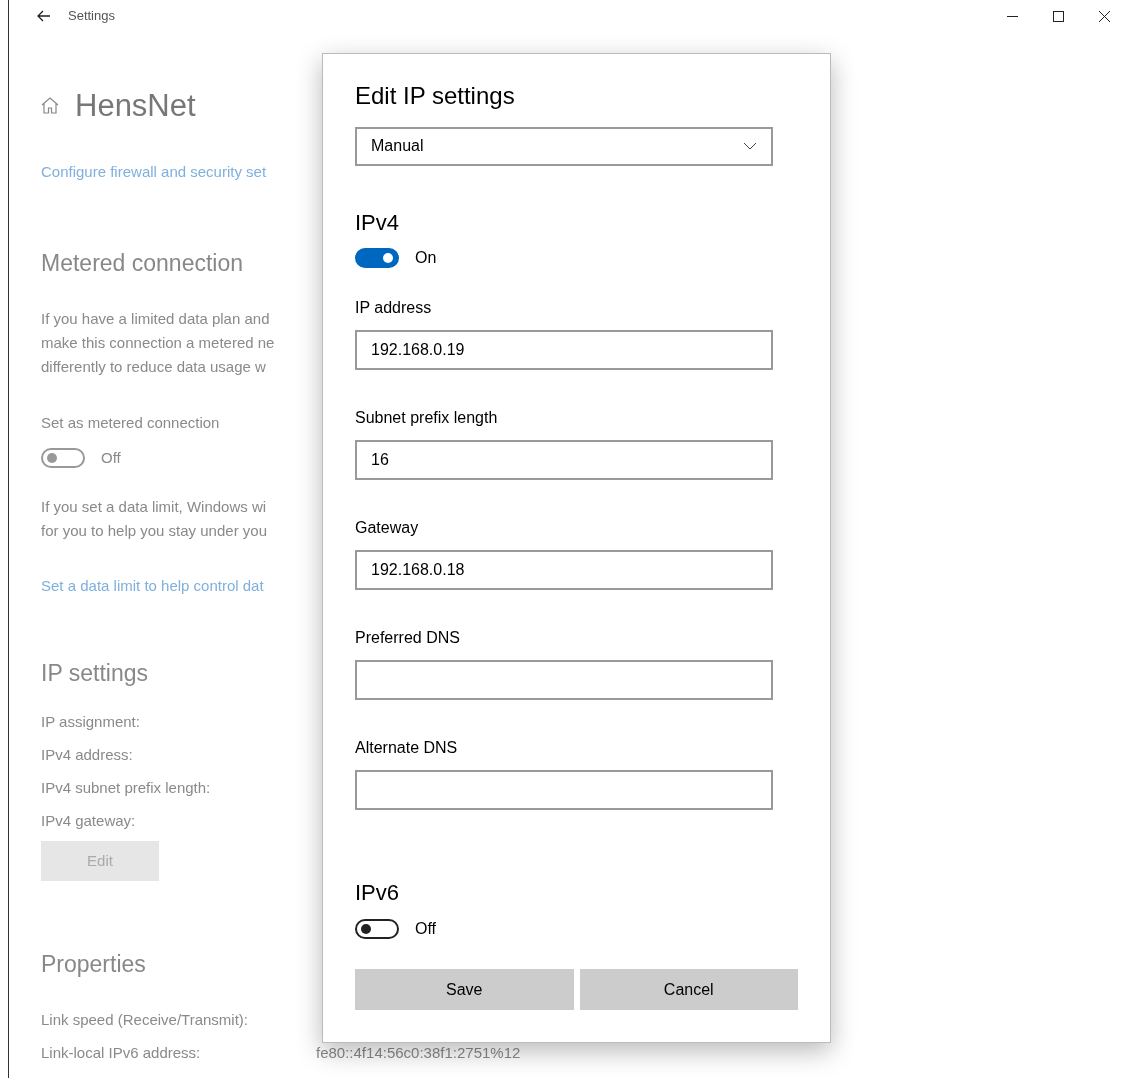  I want to click on property-label: IP assignment:, so click(91, 722).